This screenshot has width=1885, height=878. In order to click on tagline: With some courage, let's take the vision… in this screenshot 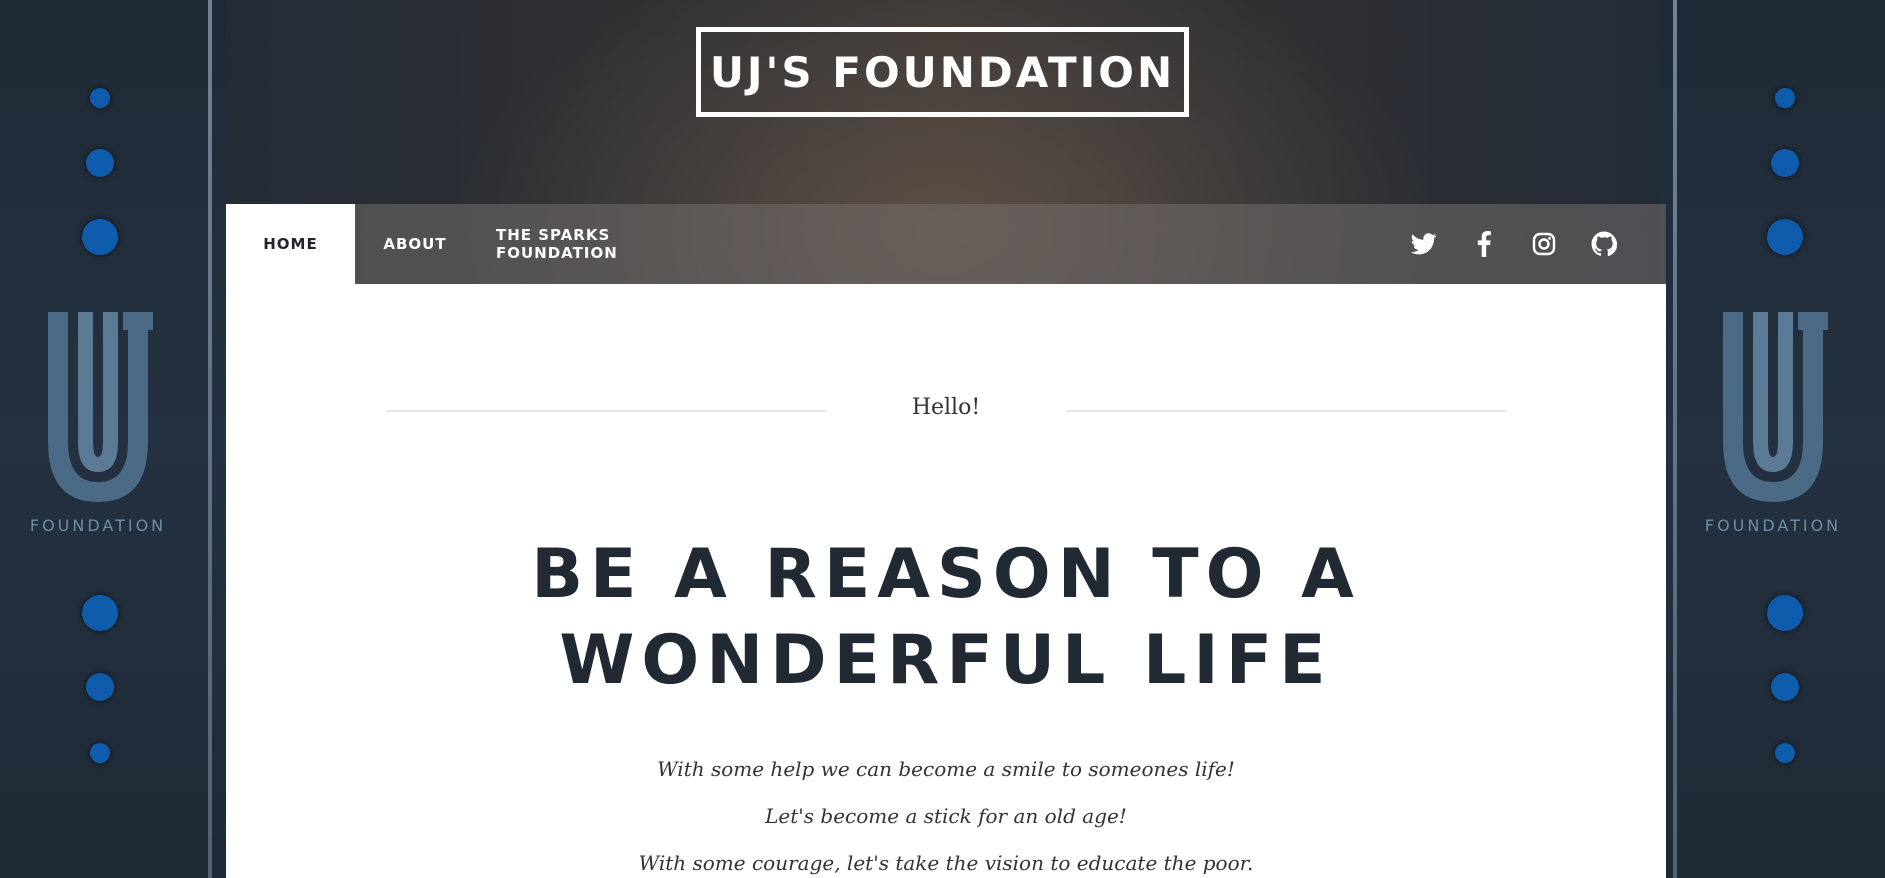, I will do `click(946, 863)`.